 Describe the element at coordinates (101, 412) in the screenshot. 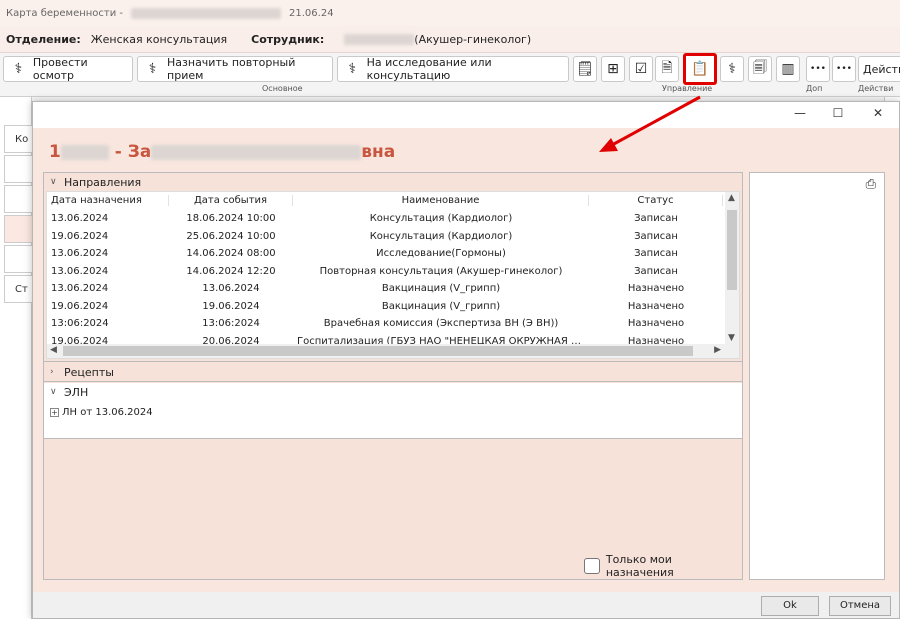

I see `eln-tree-item: + ЛН от 13.06.2024` at that location.